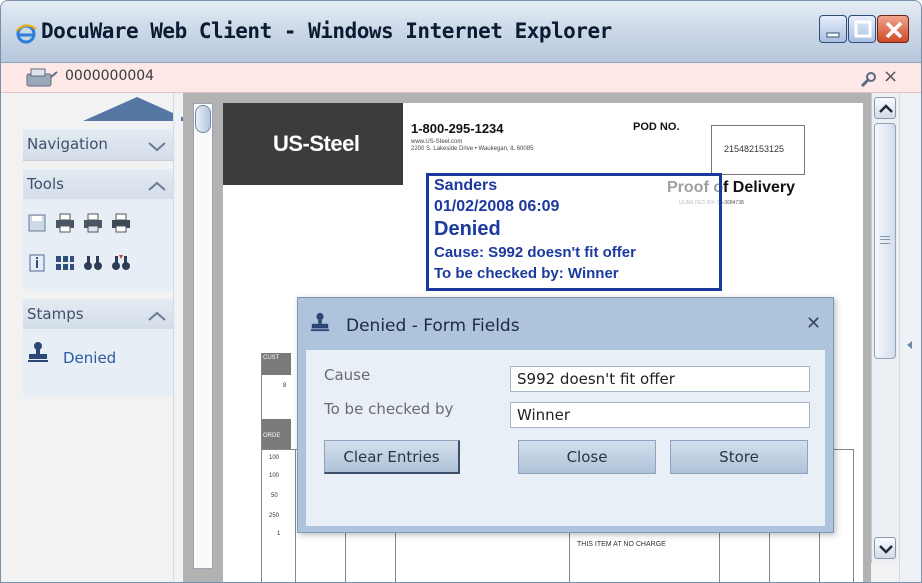 This screenshot has width=922, height=583. Describe the element at coordinates (467, 229) in the screenshot. I see `stamp-status: Denied` at that location.